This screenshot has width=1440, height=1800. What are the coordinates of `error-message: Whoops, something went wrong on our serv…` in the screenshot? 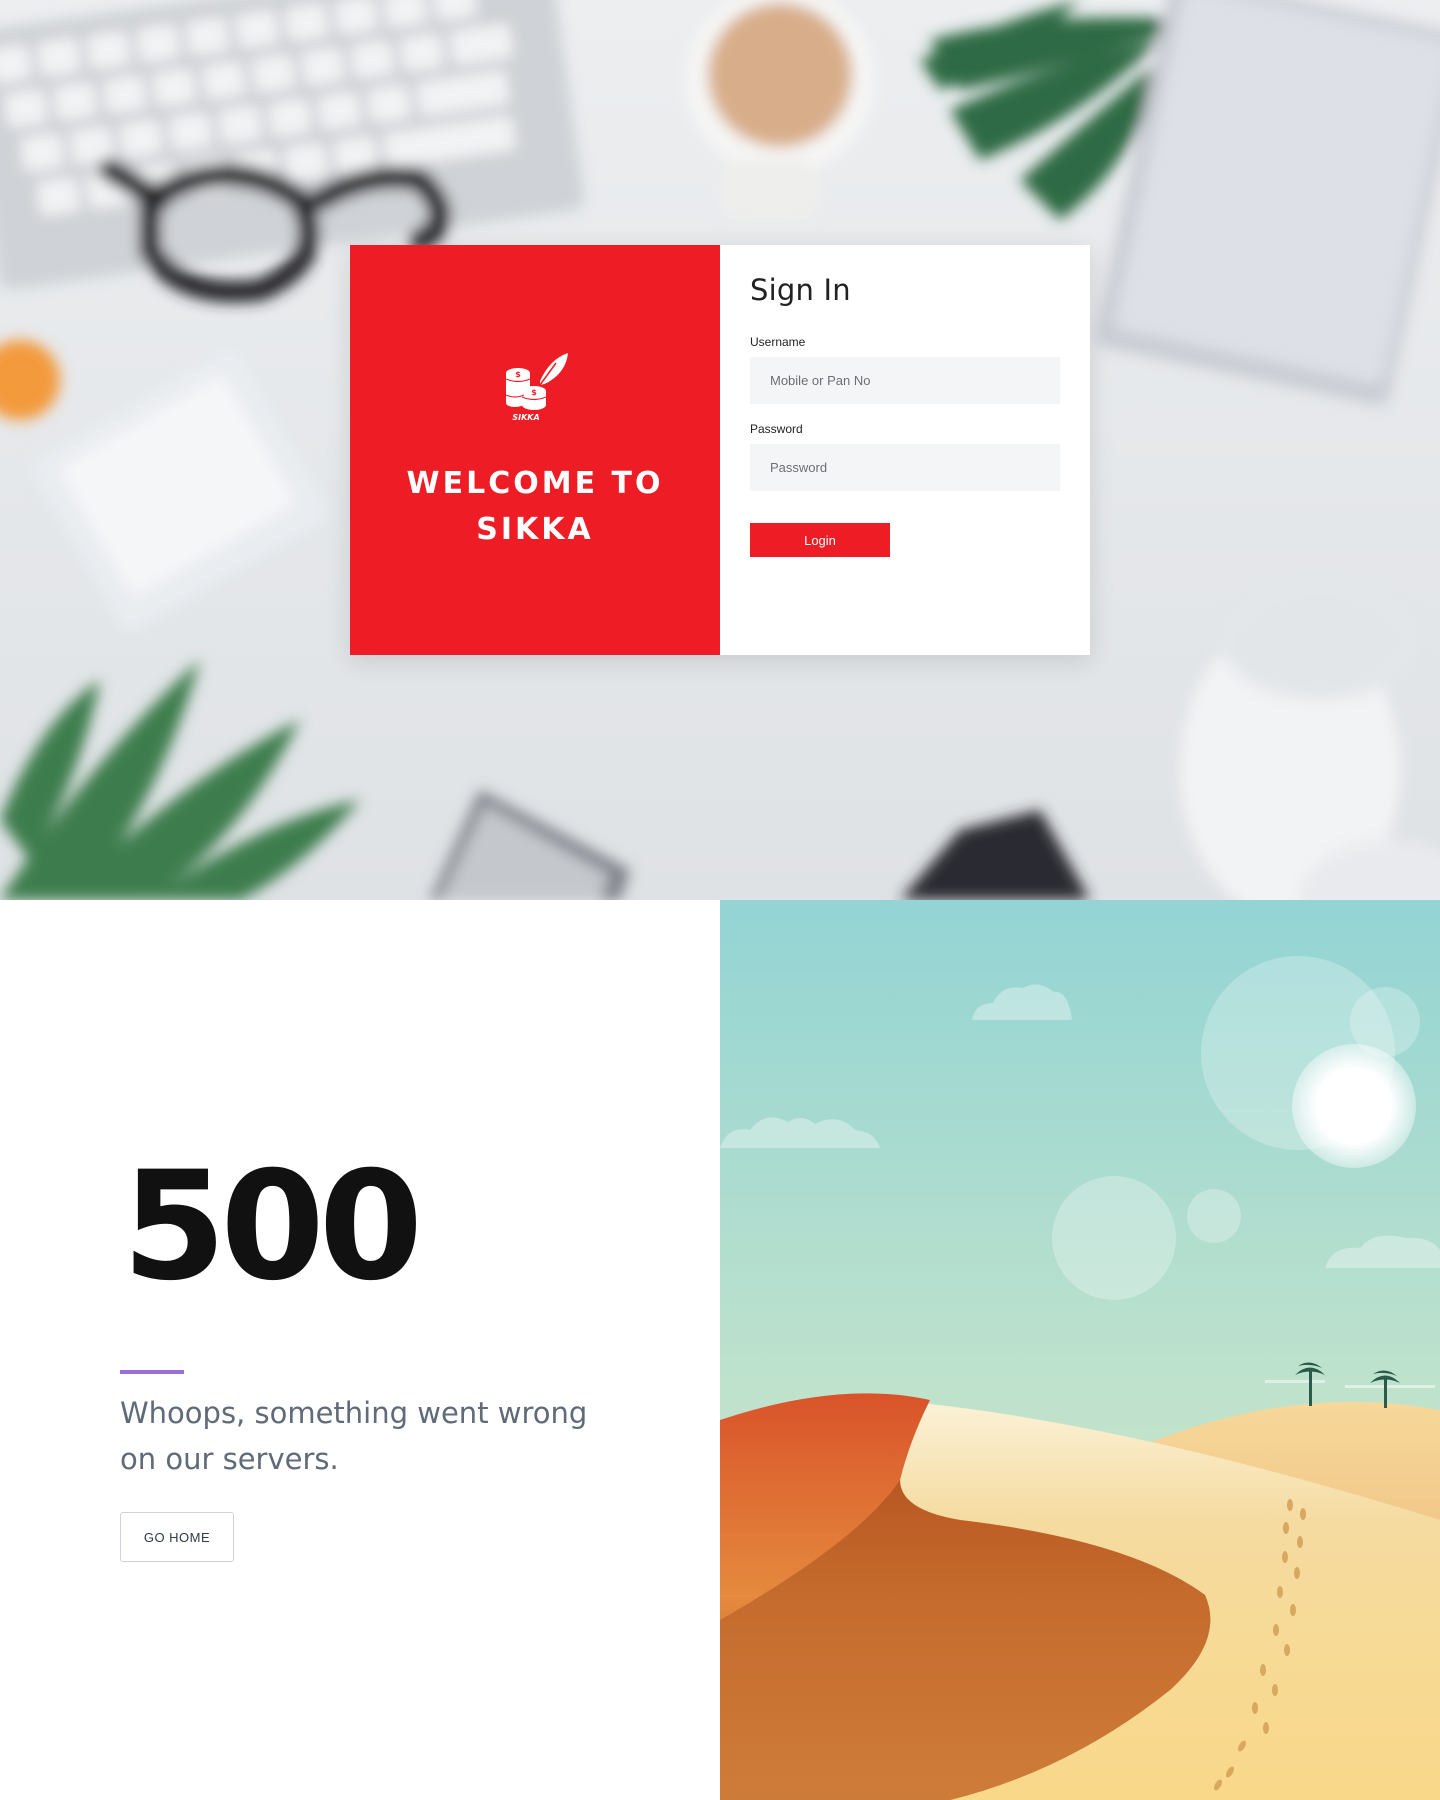 It's located at (354, 1436).